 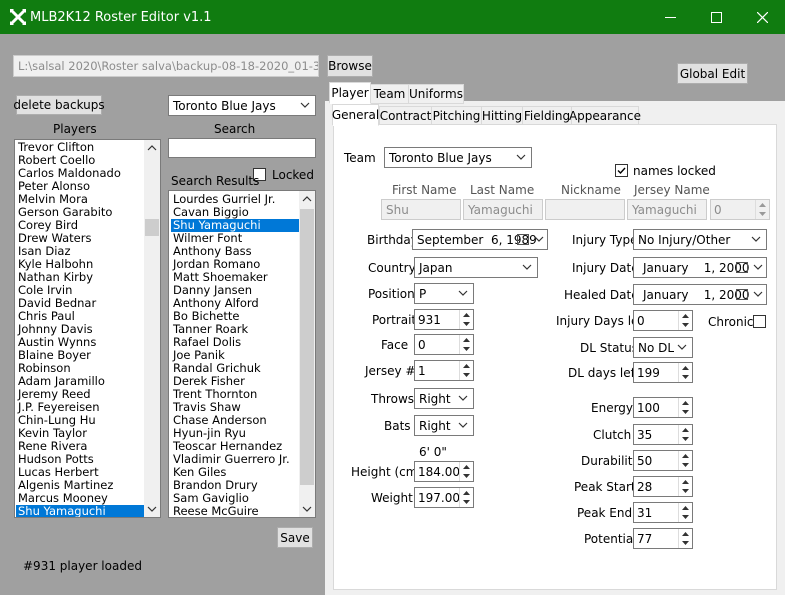 What do you see at coordinates (547, 116) in the screenshot?
I see `tab-fielding: Fielding` at bounding box center [547, 116].